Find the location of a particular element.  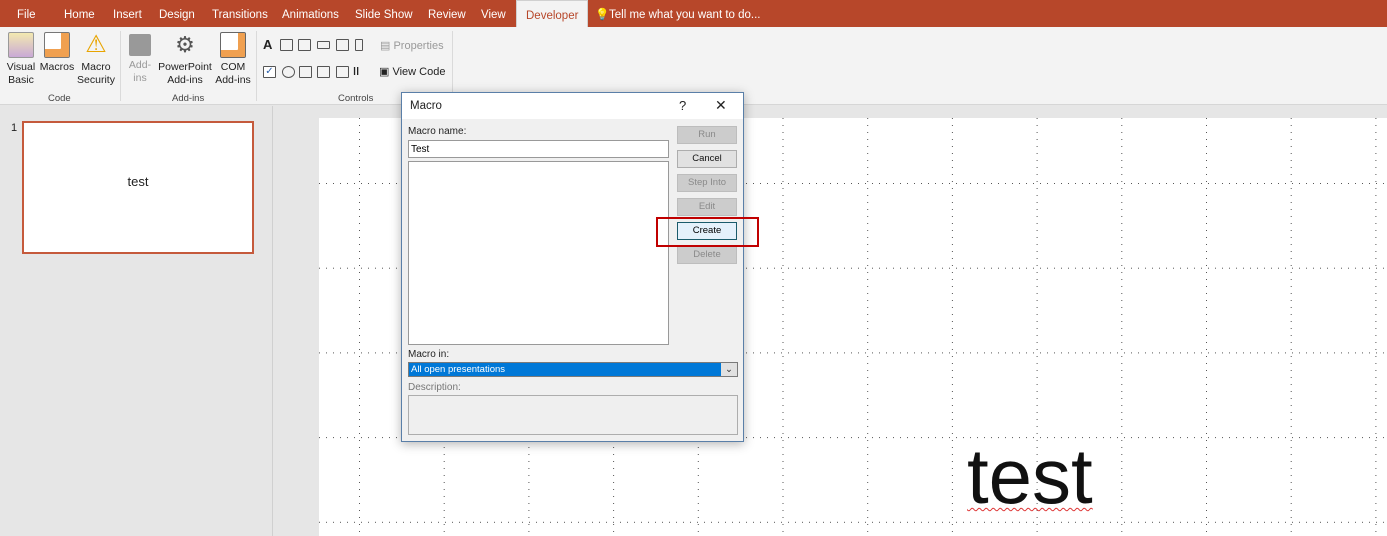

highlight-box is located at coordinates (707, 232).